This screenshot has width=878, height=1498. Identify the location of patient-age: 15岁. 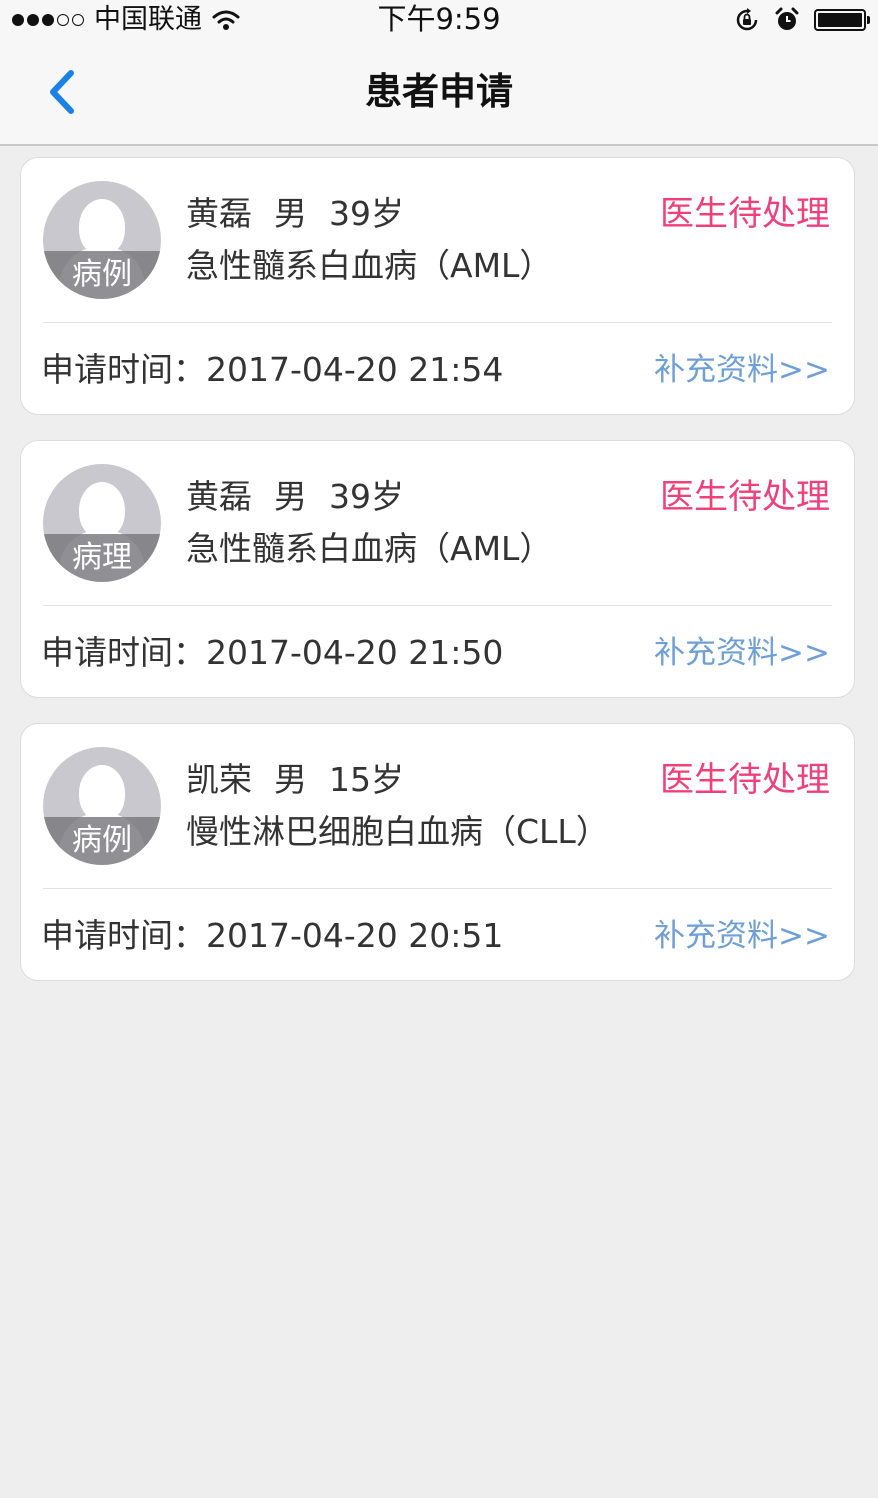
(366, 779).